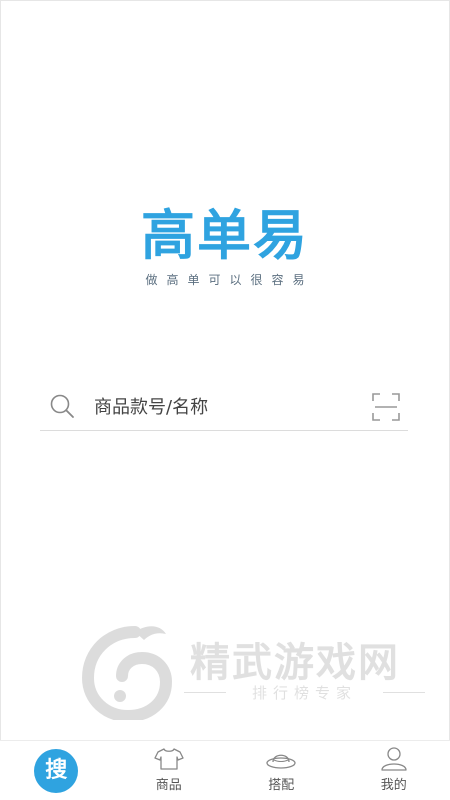  I want to click on tab-profile: 我的, so click(394, 770).